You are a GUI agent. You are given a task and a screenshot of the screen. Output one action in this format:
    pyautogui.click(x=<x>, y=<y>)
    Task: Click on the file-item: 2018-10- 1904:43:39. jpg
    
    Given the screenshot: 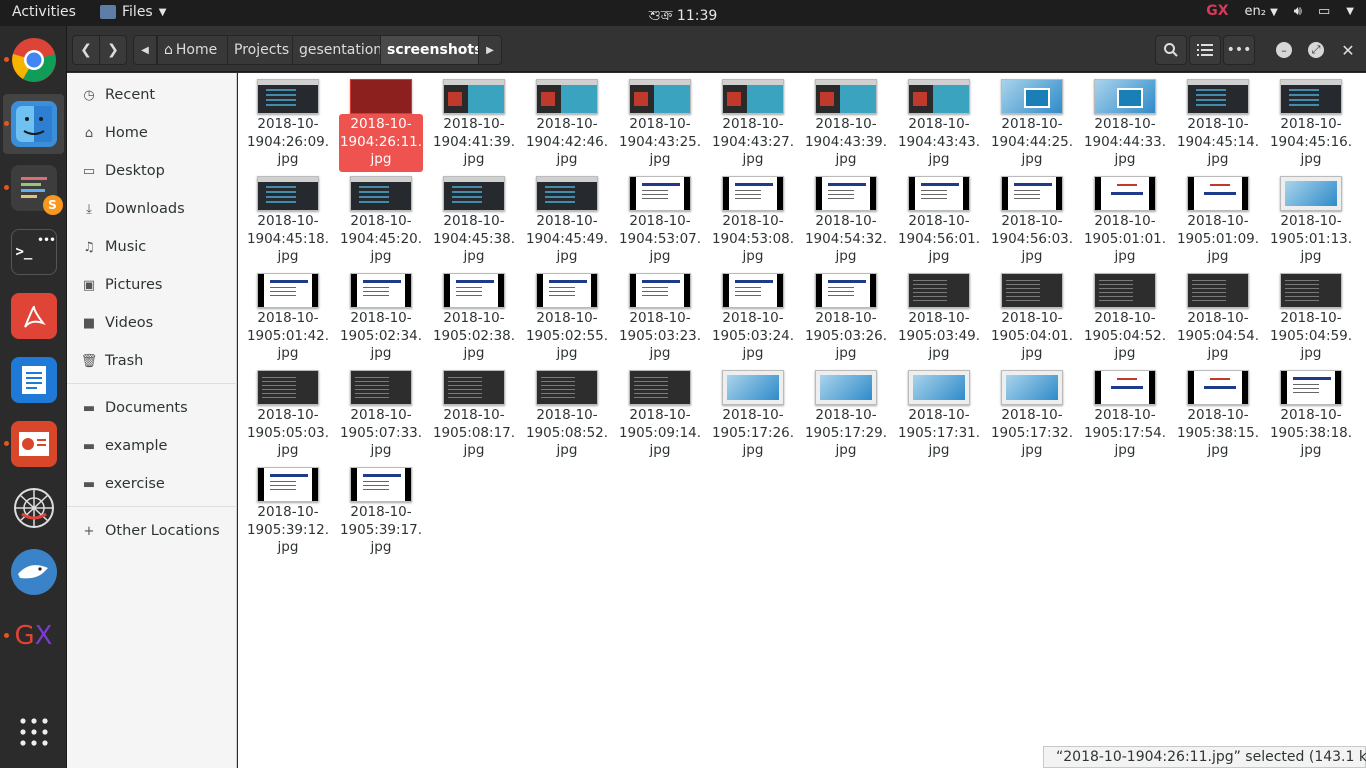 What is the action you would take?
    pyautogui.click(x=846, y=120)
    